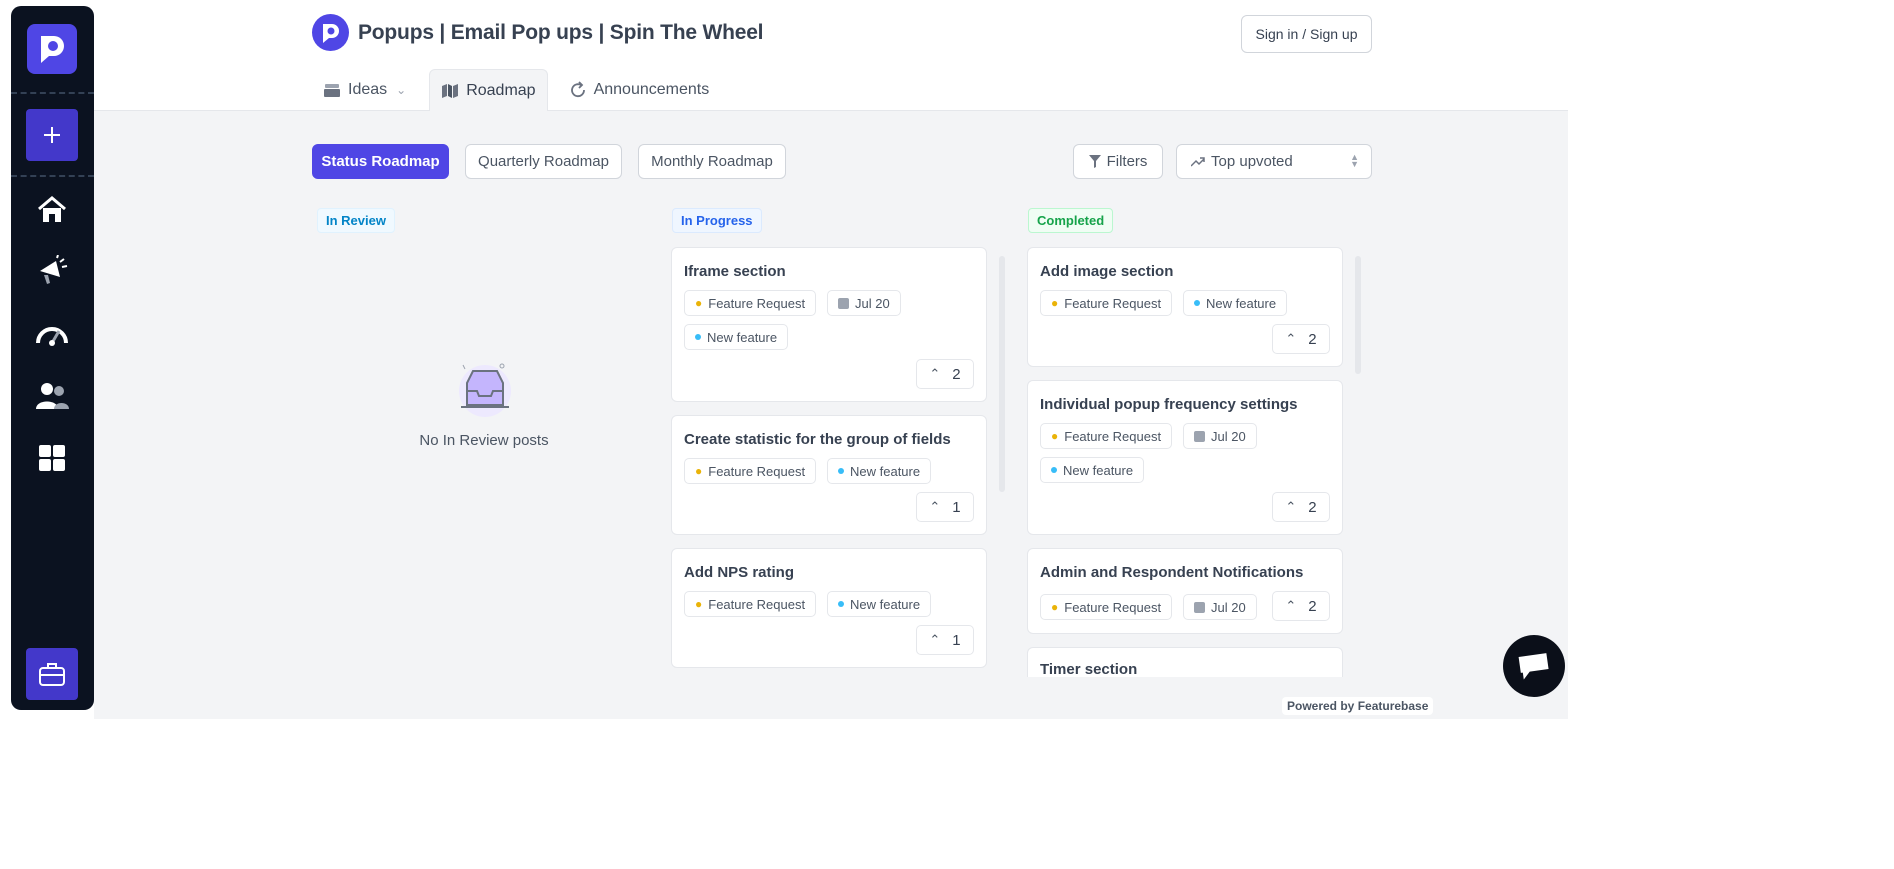 The width and height of the screenshot is (1894, 869). I want to click on empty-state-text: No In Review posts, so click(484, 440).